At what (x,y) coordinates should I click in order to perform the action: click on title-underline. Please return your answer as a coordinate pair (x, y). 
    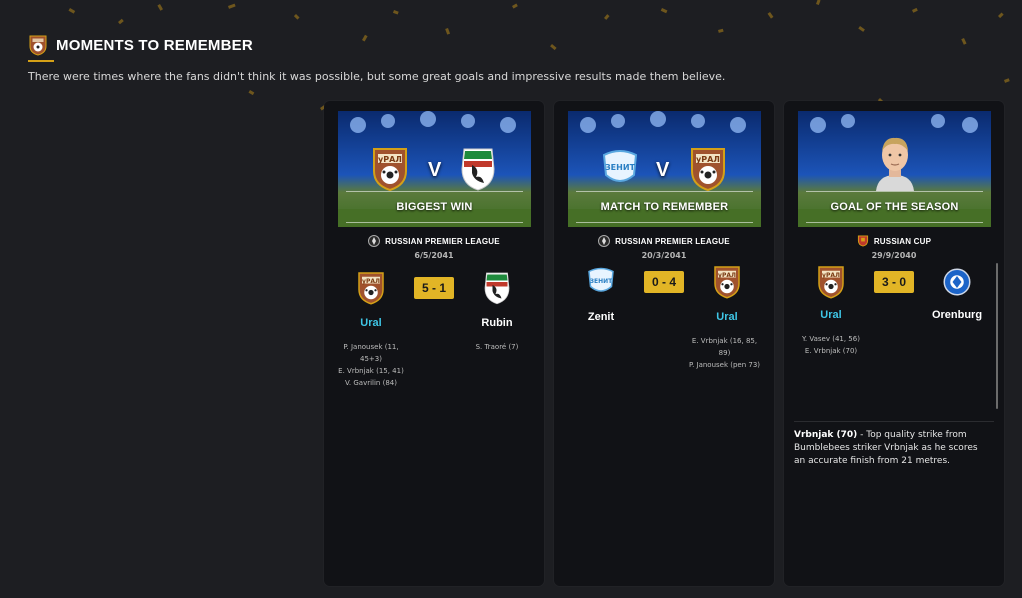
    Looking at the image, I should click on (41, 61).